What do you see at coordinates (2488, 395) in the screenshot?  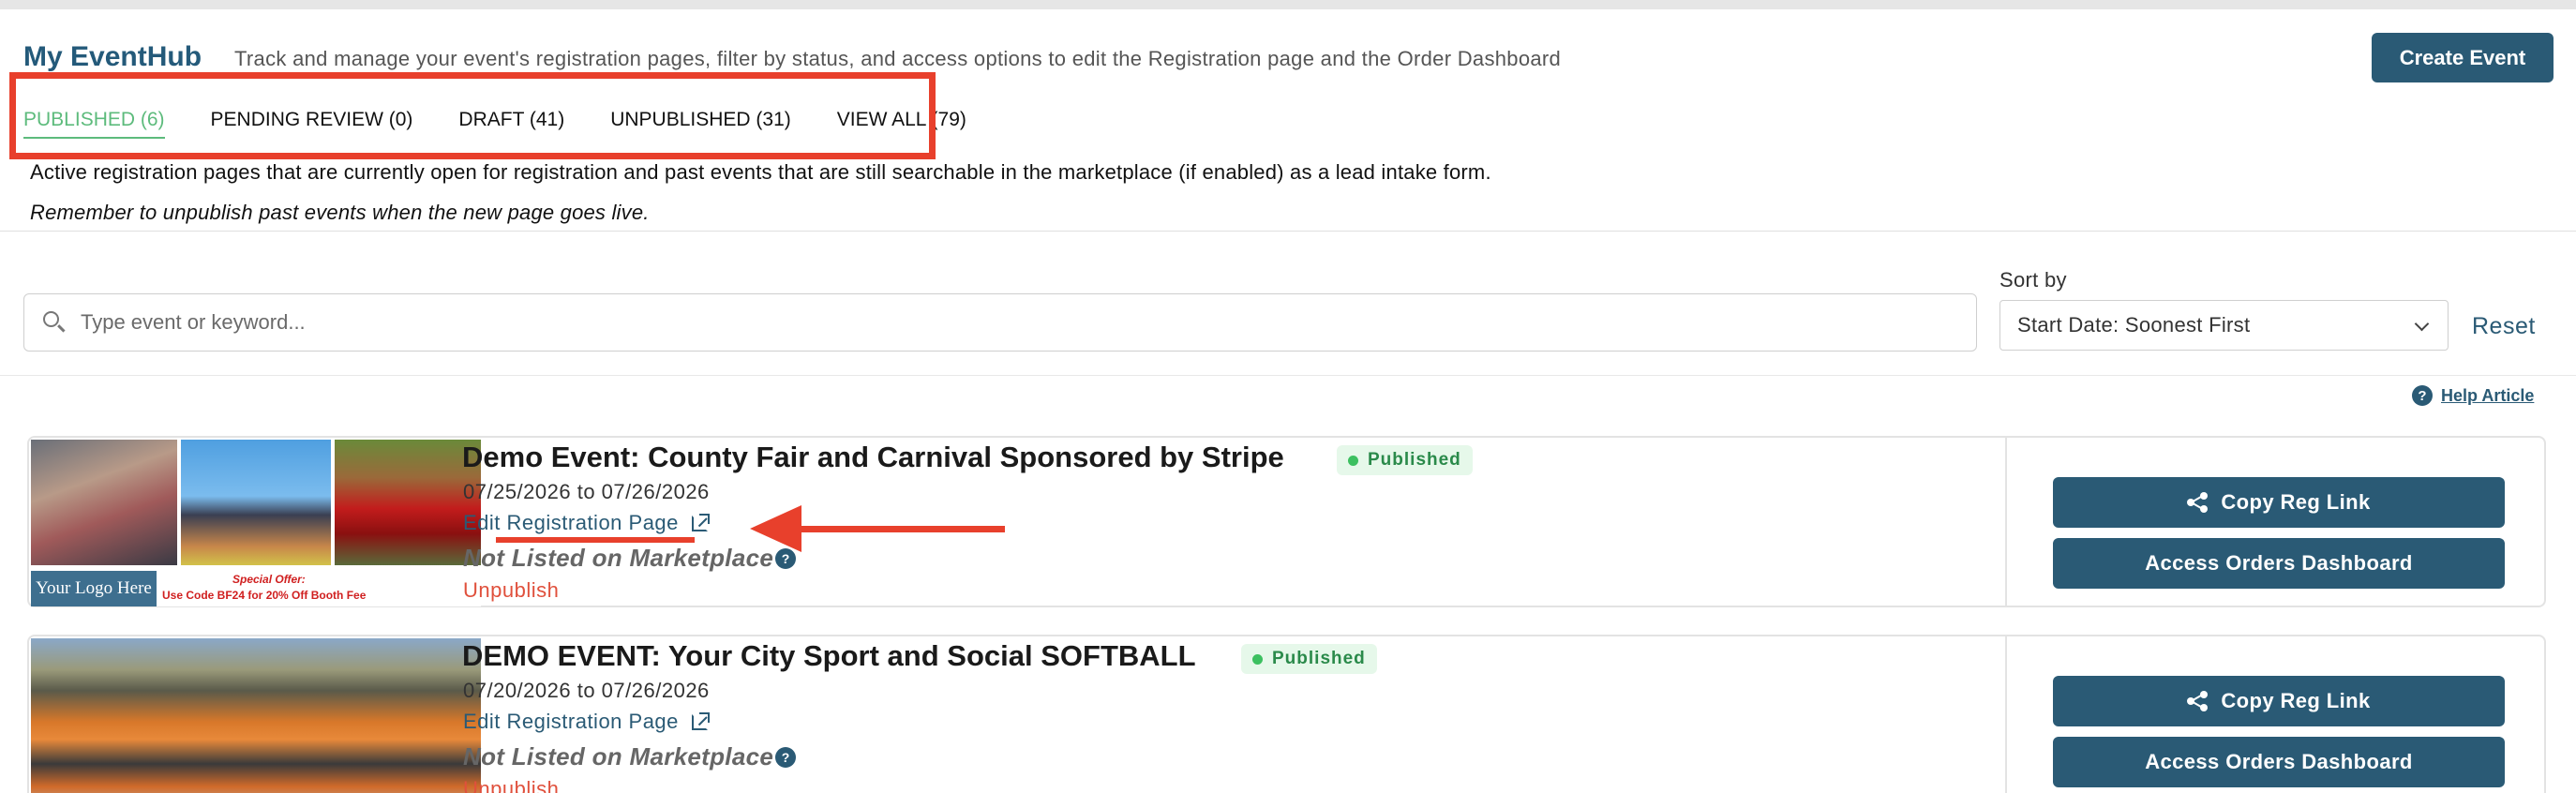 I see `help-article-label: Help Article` at bounding box center [2488, 395].